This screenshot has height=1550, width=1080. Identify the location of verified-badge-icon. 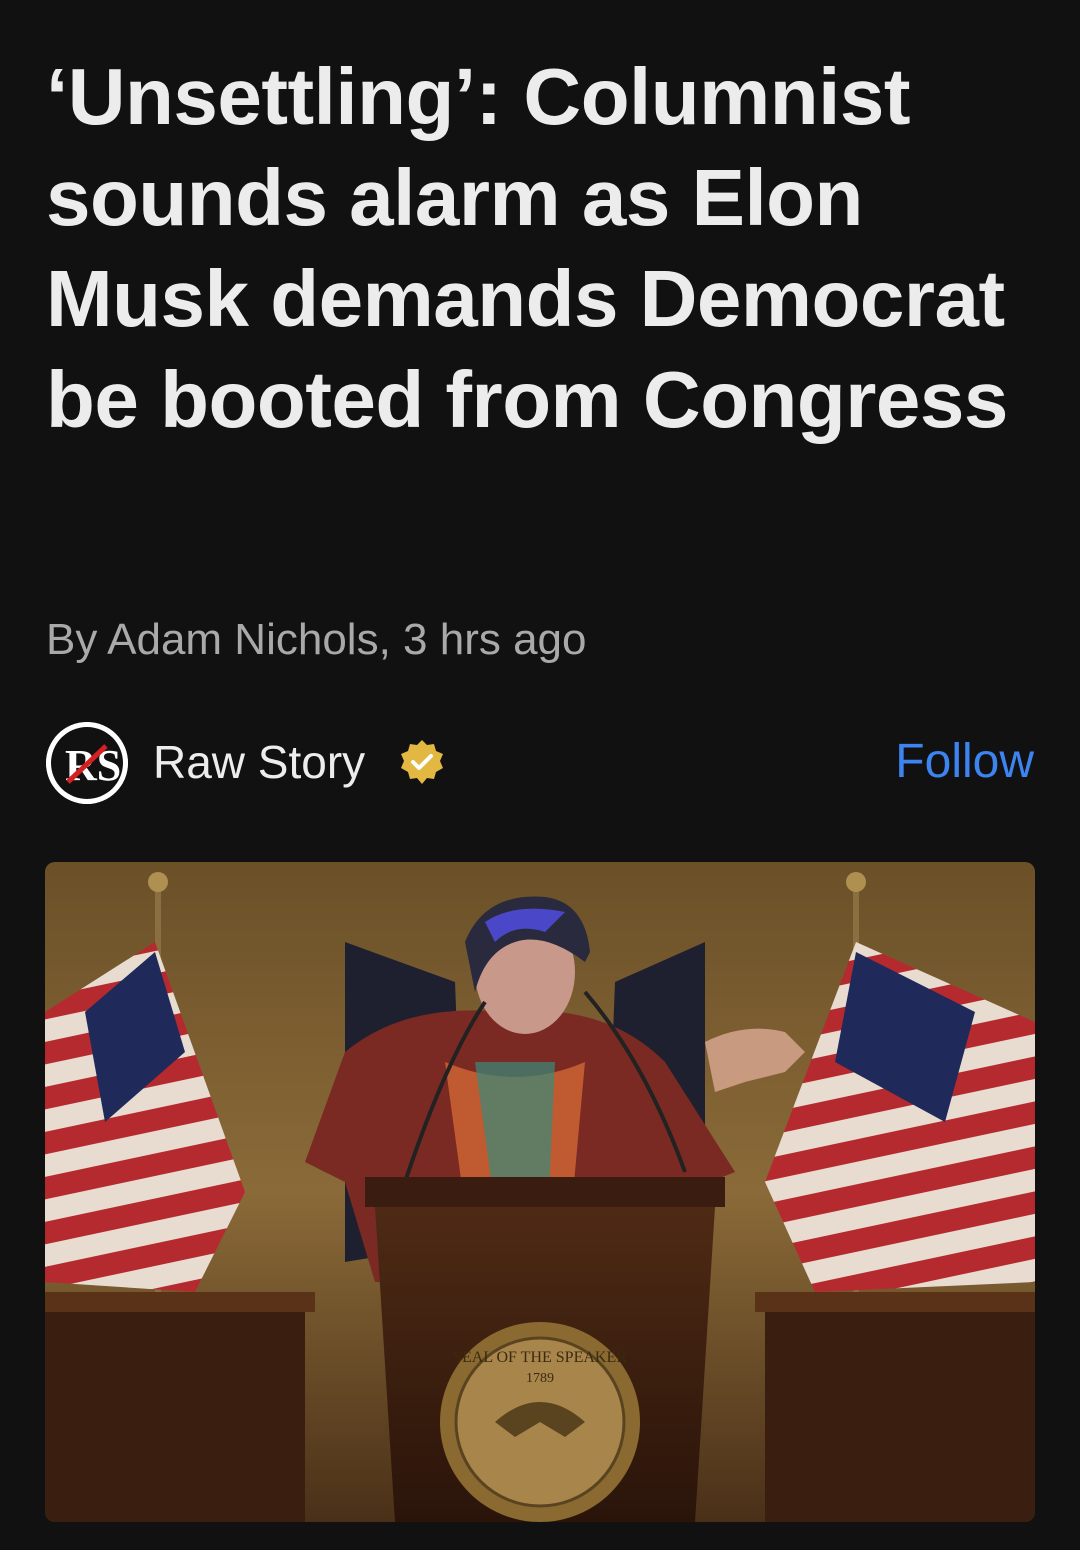
(422, 762).